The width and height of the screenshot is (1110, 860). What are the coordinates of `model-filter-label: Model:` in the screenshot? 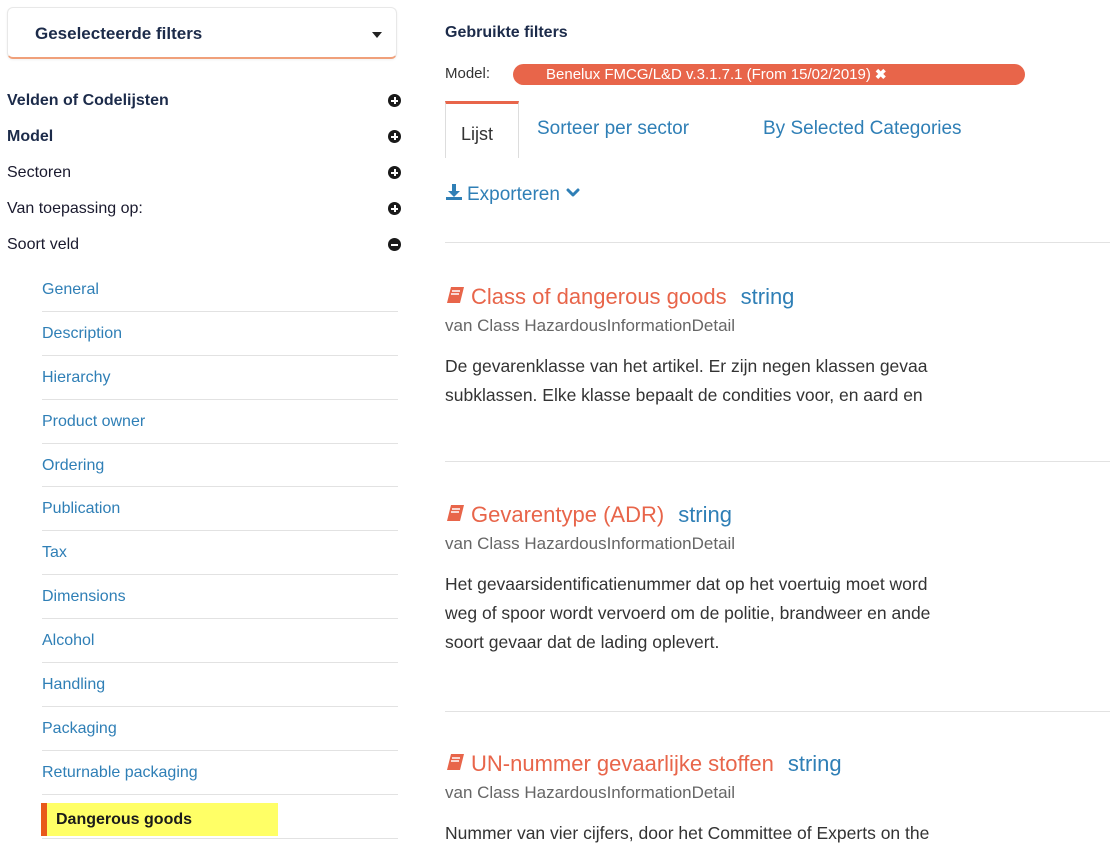 It's located at (468, 73).